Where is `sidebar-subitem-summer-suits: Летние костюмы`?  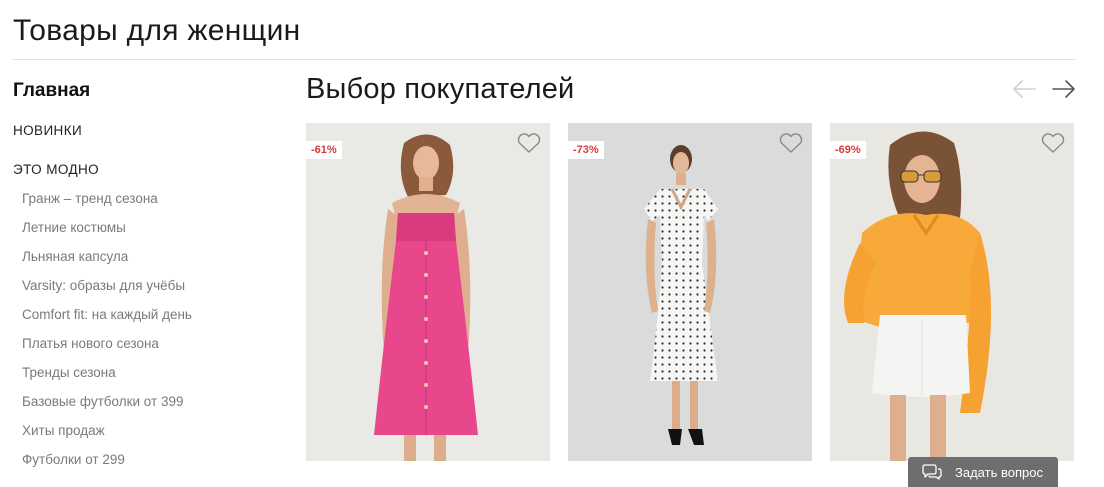 sidebar-subitem-summer-suits: Летние костюмы is located at coordinates (143, 233).